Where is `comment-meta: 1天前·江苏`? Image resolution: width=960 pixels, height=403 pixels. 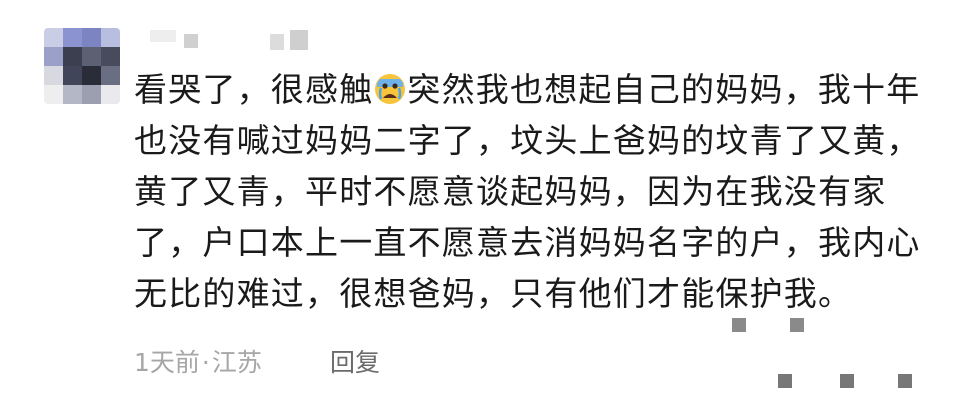
comment-meta: 1天前·江苏 is located at coordinates (198, 361).